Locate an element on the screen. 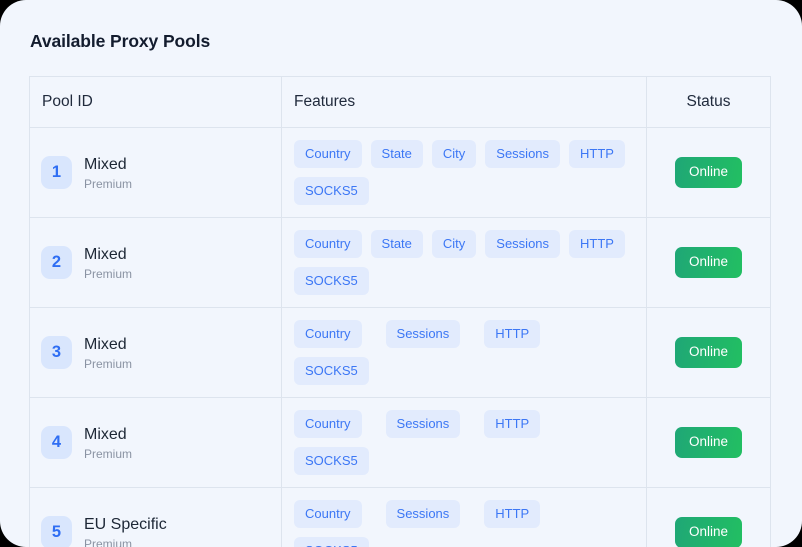 This screenshot has width=802, height=547. column-header-pool-id: Pool ID is located at coordinates (155, 102).